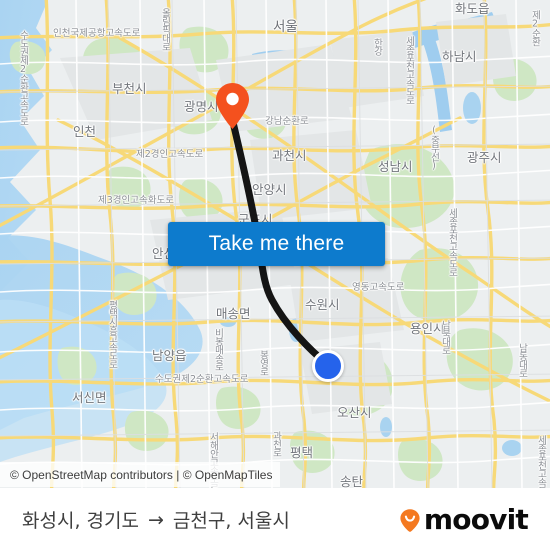 This screenshot has height=550, width=550. I want to click on moovit-pin-icon, so click(410, 520).